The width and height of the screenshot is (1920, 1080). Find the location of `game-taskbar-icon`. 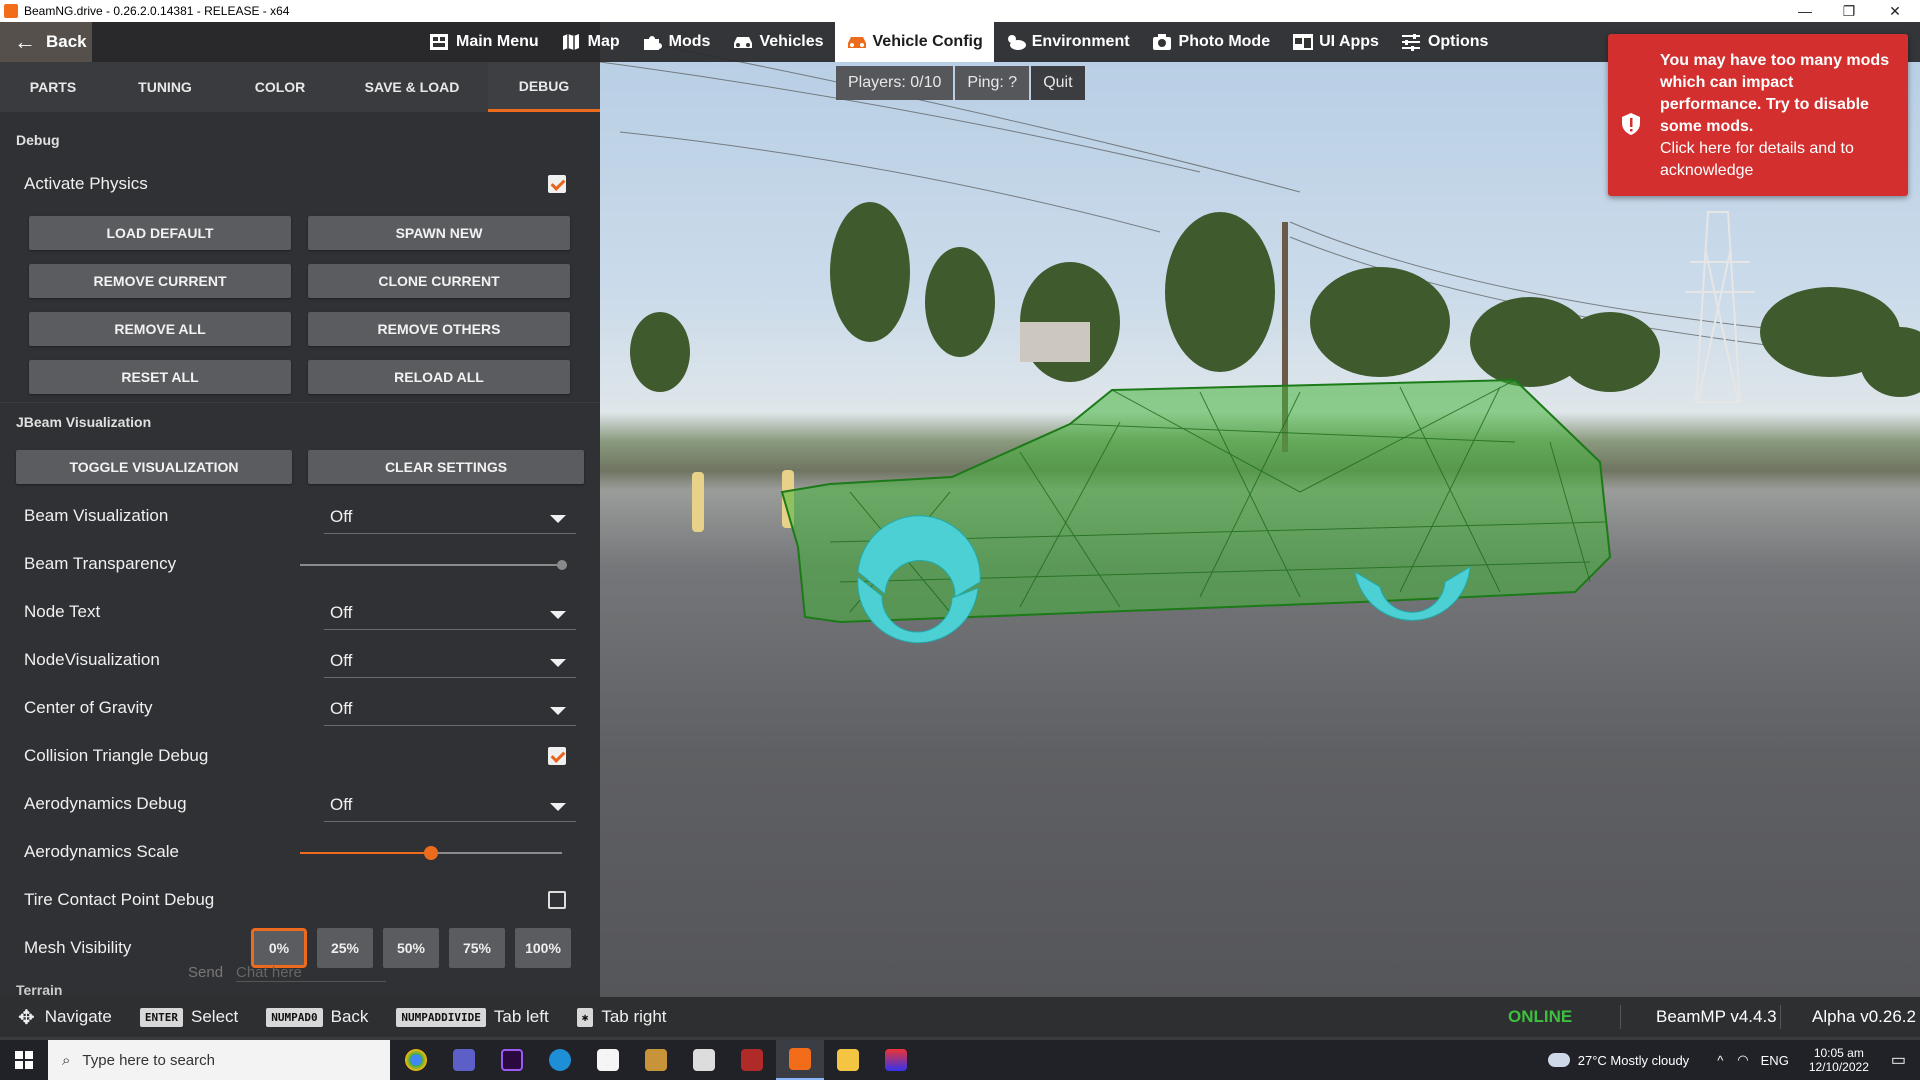

game-taskbar-icon is located at coordinates (656, 1060).